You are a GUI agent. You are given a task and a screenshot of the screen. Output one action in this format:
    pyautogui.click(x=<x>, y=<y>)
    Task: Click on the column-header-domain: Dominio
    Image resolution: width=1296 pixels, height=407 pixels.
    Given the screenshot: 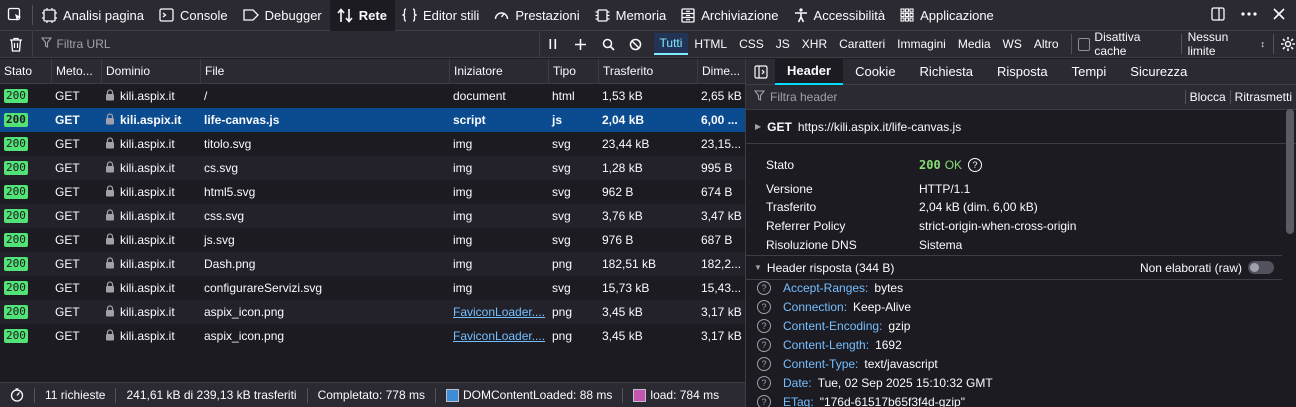 What is the action you would take?
    pyautogui.click(x=150, y=71)
    